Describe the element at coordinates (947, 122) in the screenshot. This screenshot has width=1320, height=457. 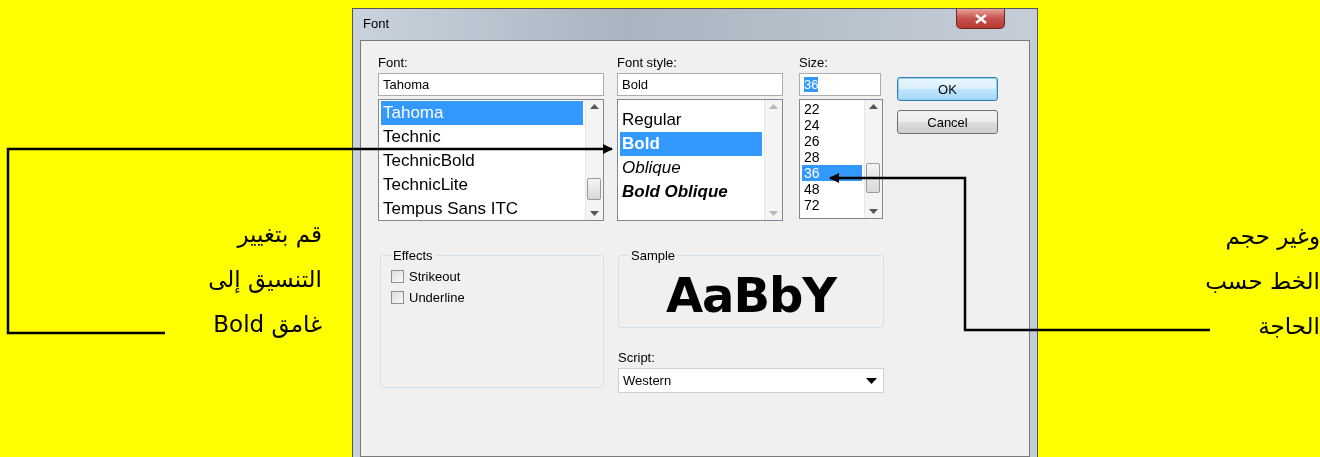
I see `cancel-button: Cancel` at that location.